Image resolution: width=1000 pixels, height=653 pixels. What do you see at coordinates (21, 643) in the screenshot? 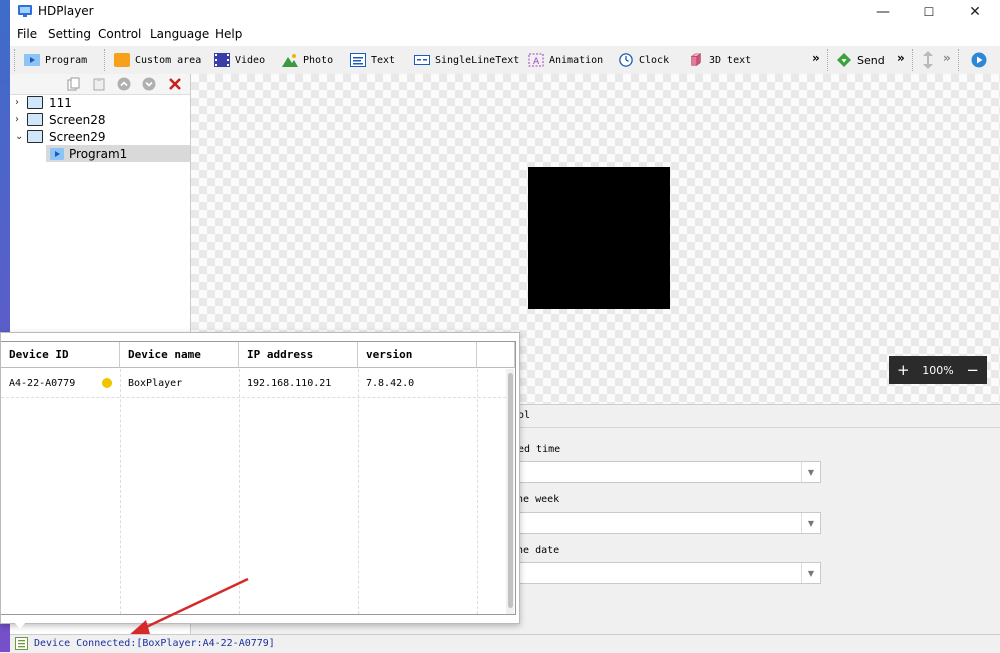
I see `list-icon` at bounding box center [21, 643].